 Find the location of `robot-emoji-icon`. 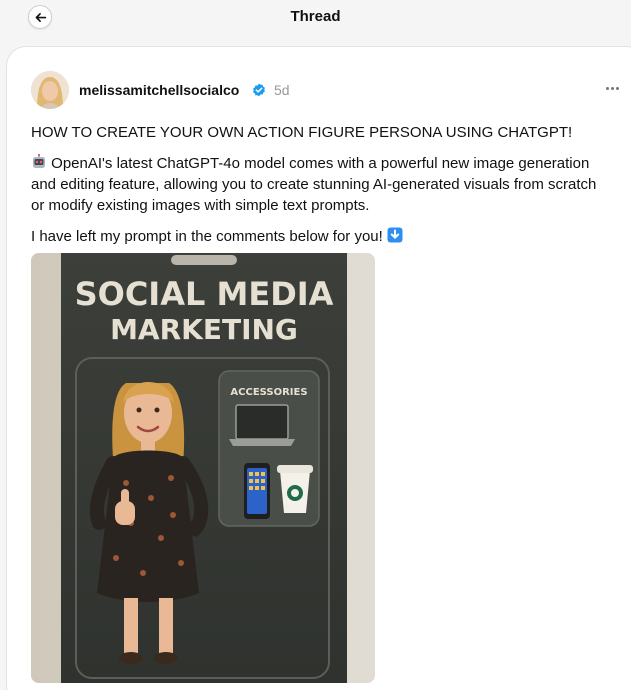

robot-emoji-icon is located at coordinates (39, 161).